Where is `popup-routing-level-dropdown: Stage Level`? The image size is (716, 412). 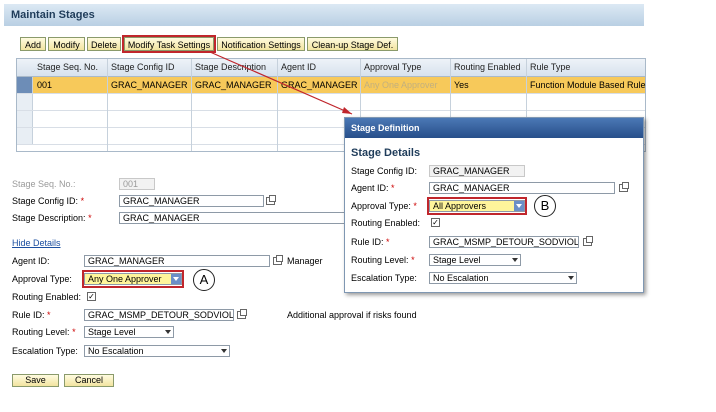 popup-routing-level-dropdown: Stage Level is located at coordinates (475, 260).